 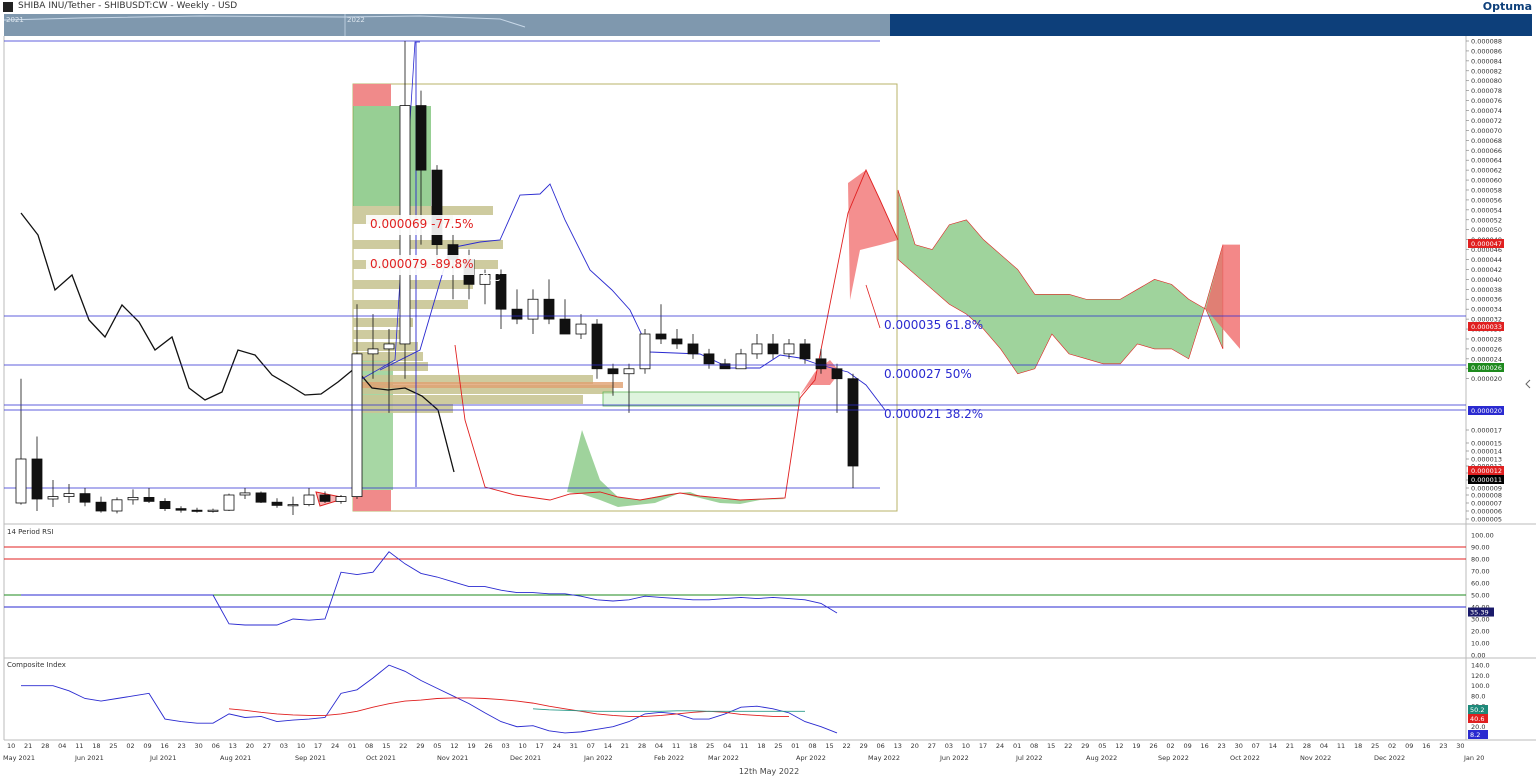 I want to click on price-tick-label: 0.000028, so click(x=1486, y=339).